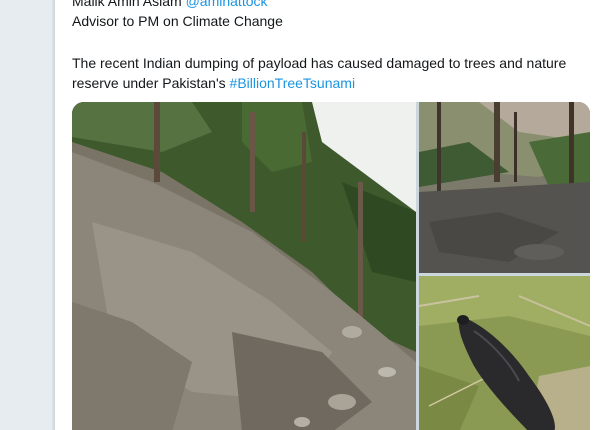 This screenshot has height=430, width=600. I want to click on photo-dead-bird, so click(504, 353).